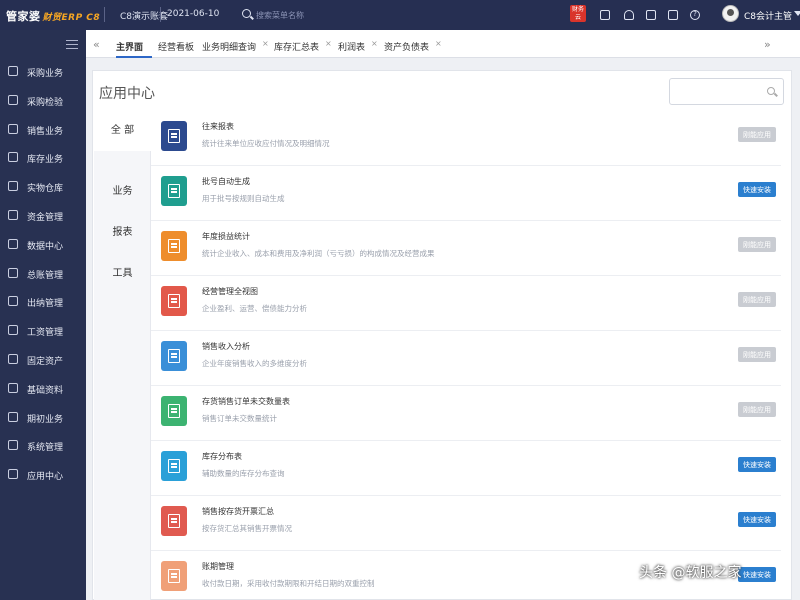  What do you see at coordinates (45, 160) in the screenshot?
I see `sidebar-item-label: 库存业务` at bounding box center [45, 160].